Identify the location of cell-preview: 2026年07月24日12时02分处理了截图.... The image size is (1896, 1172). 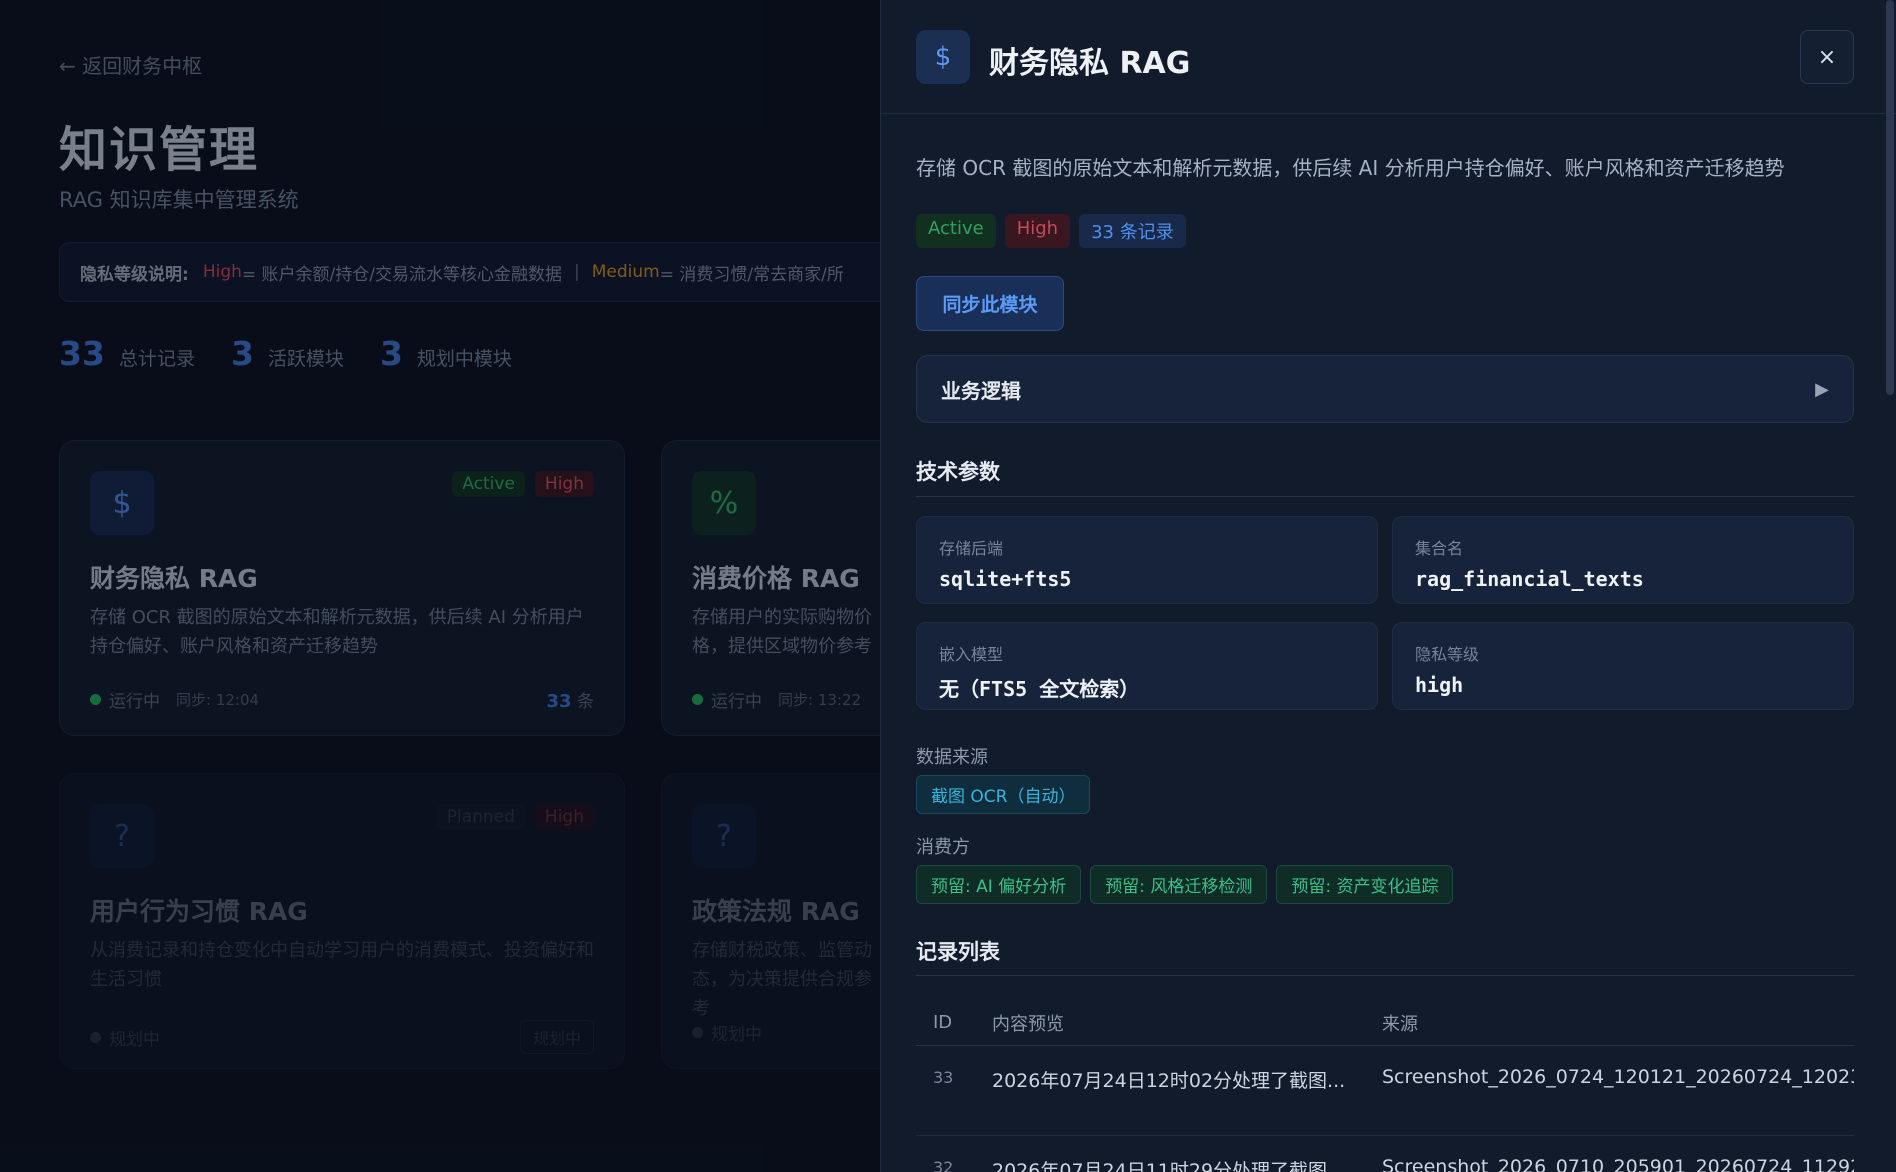
(1169, 1081).